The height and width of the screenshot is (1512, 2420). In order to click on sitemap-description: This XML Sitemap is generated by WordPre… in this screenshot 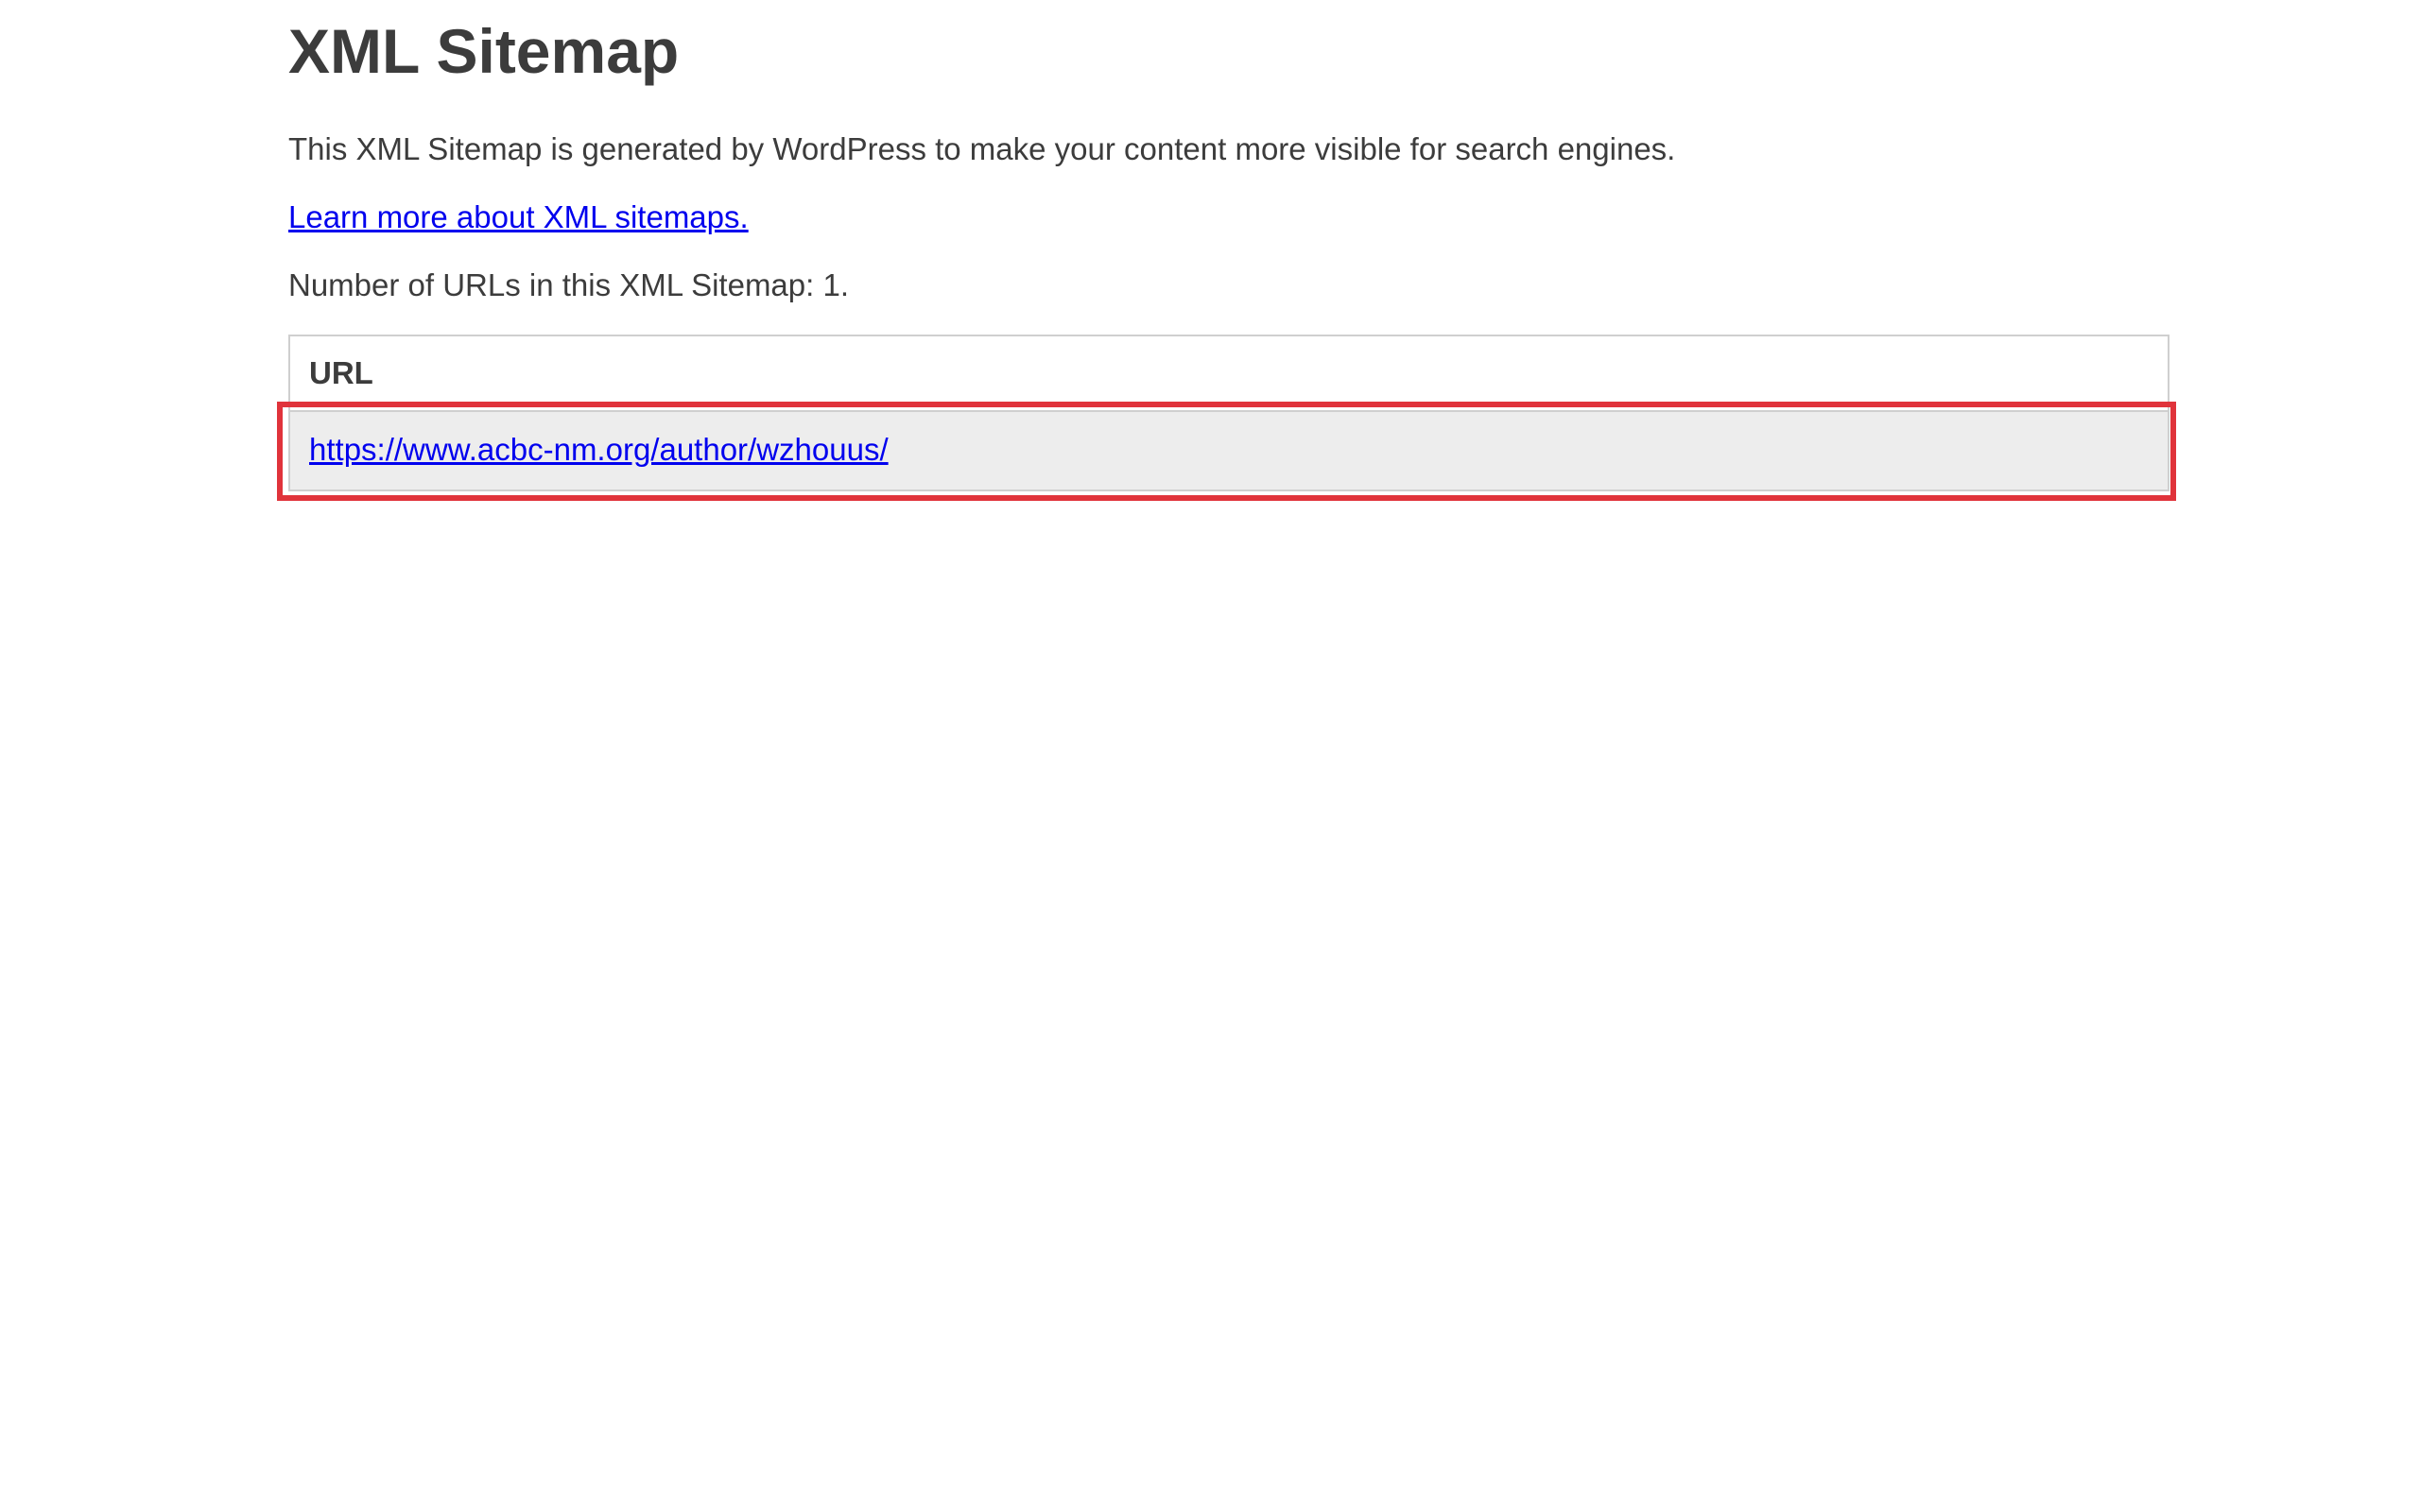, I will do `click(982, 148)`.